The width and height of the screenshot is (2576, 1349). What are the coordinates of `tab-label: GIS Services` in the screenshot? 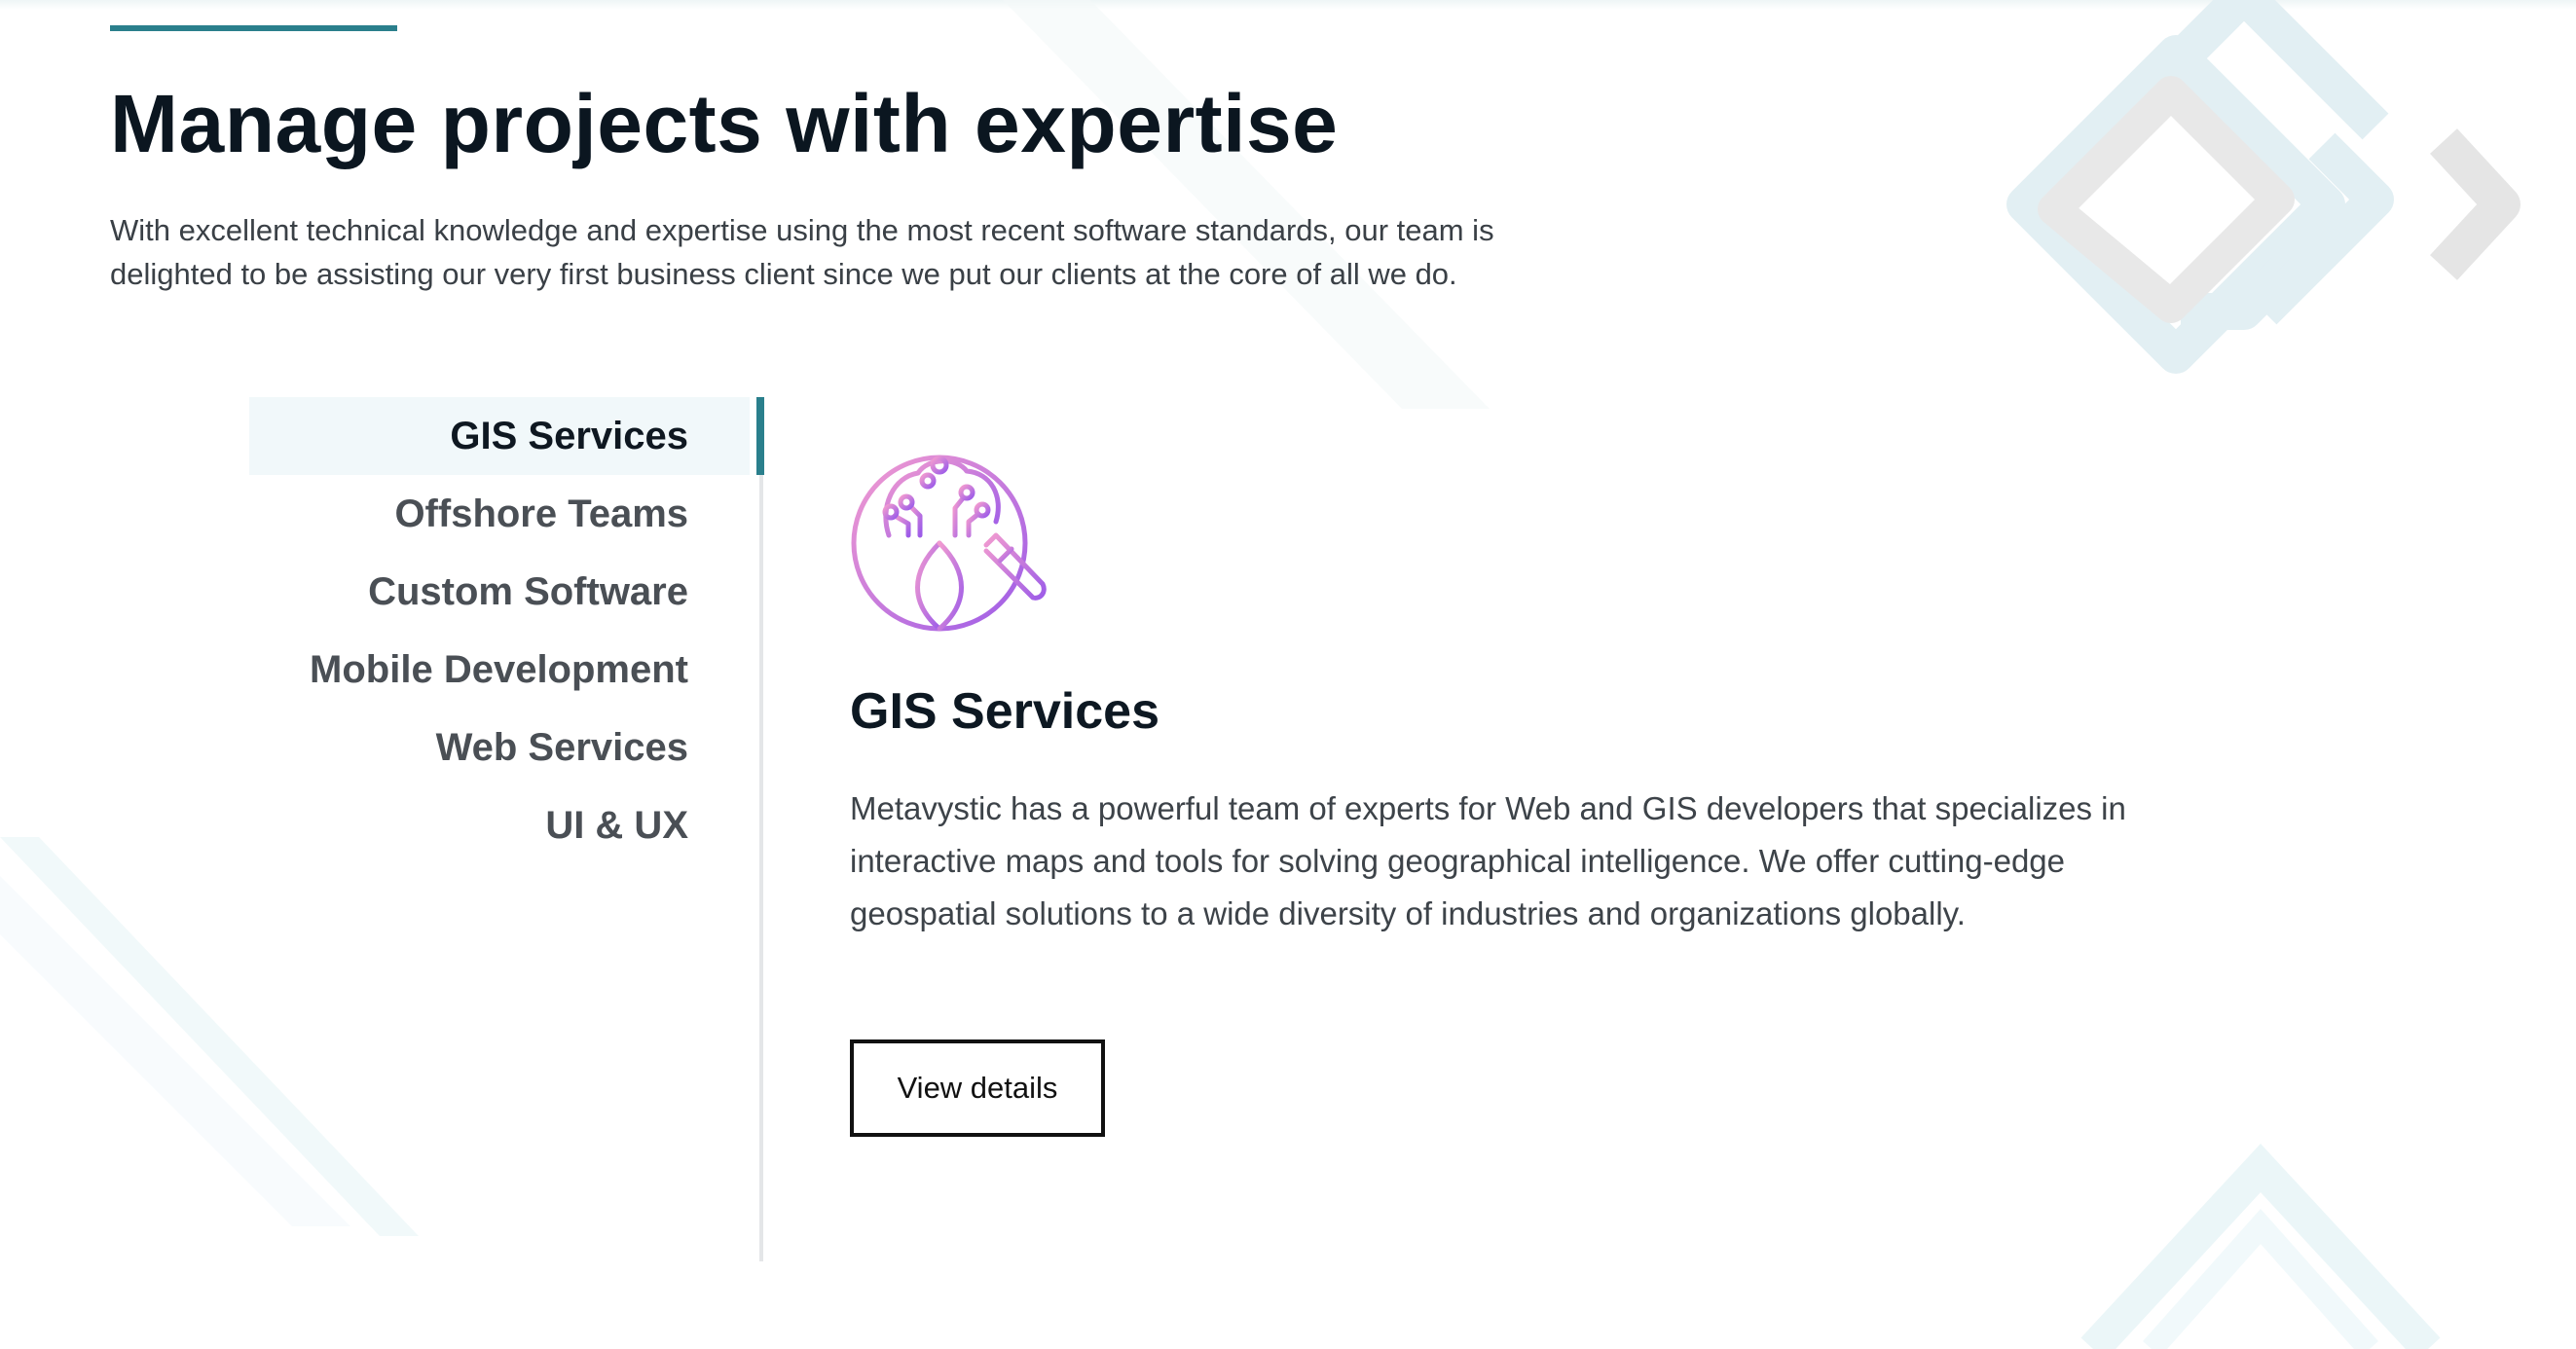 It's located at (569, 436).